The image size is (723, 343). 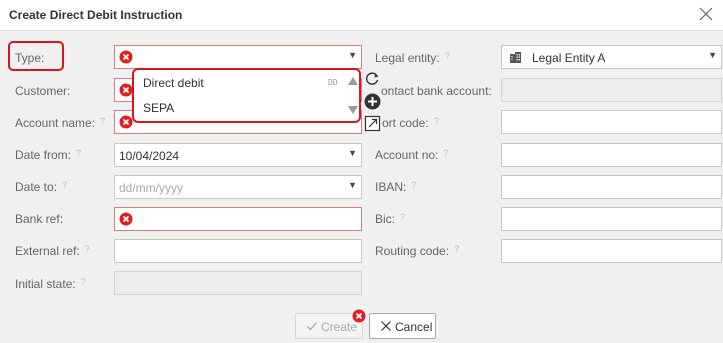 What do you see at coordinates (396, 187) in the screenshot?
I see `iban-label: IBAN:?` at bounding box center [396, 187].